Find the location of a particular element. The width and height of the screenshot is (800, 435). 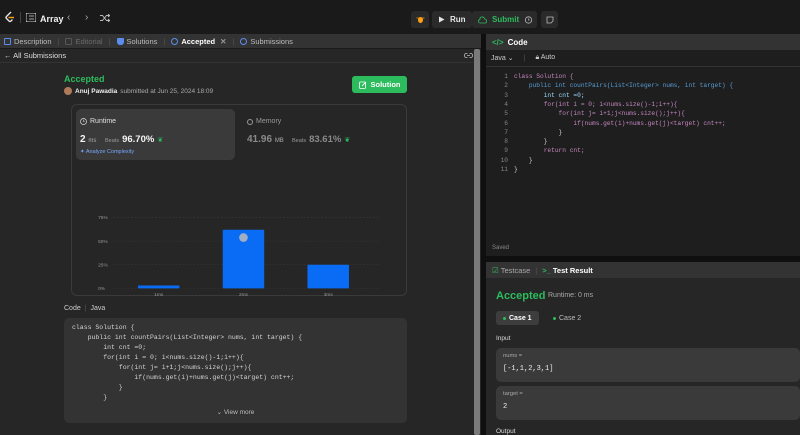

debug-button is located at coordinates (420, 19).